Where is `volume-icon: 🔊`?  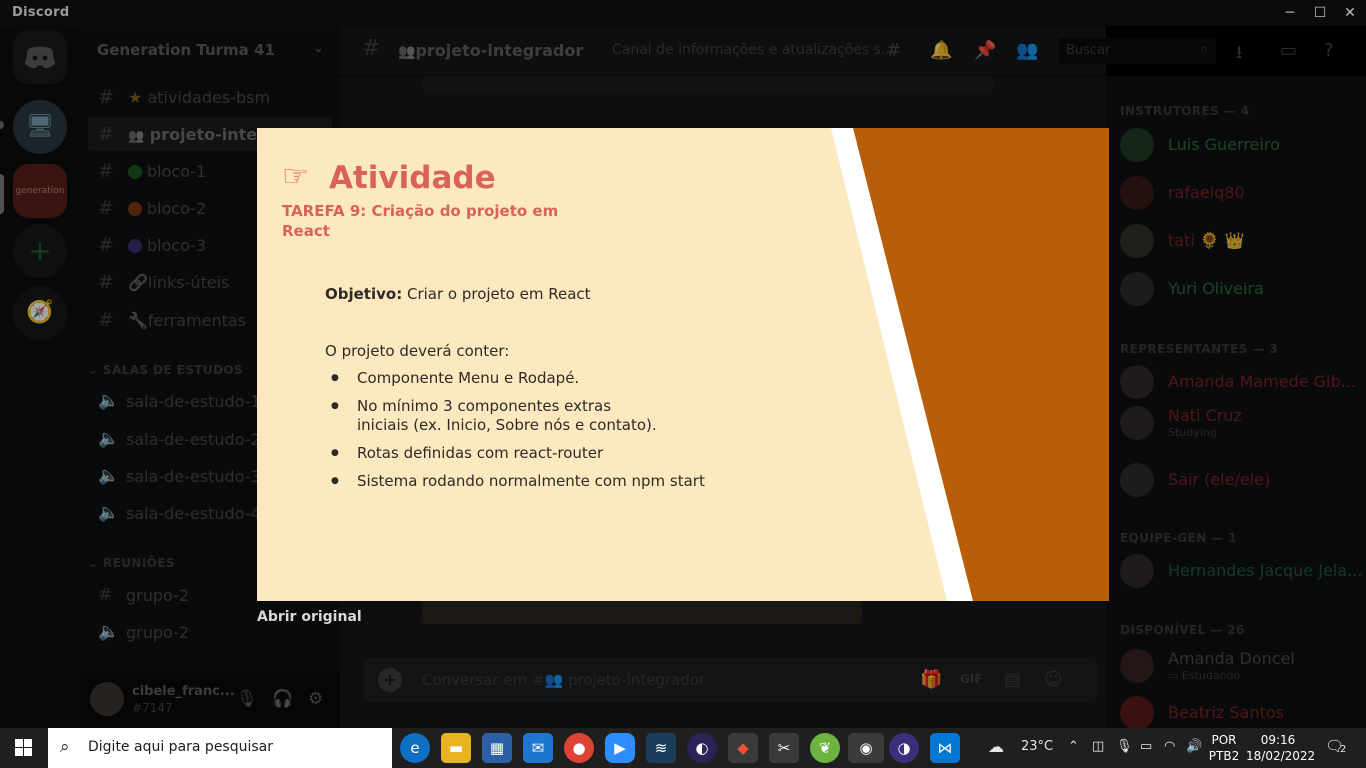 volume-icon: 🔊 is located at coordinates (1194, 746).